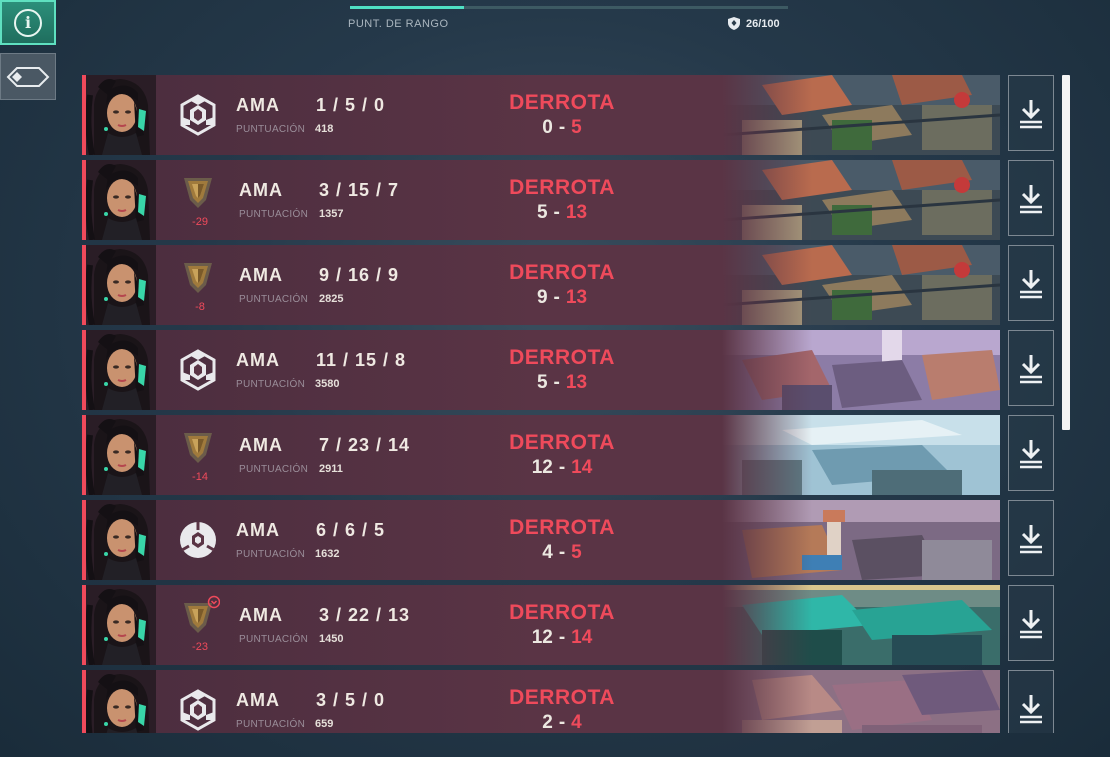 The width and height of the screenshot is (1110, 757). Describe the element at coordinates (331, 299) in the screenshot. I see `score-value: 2825` at that location.